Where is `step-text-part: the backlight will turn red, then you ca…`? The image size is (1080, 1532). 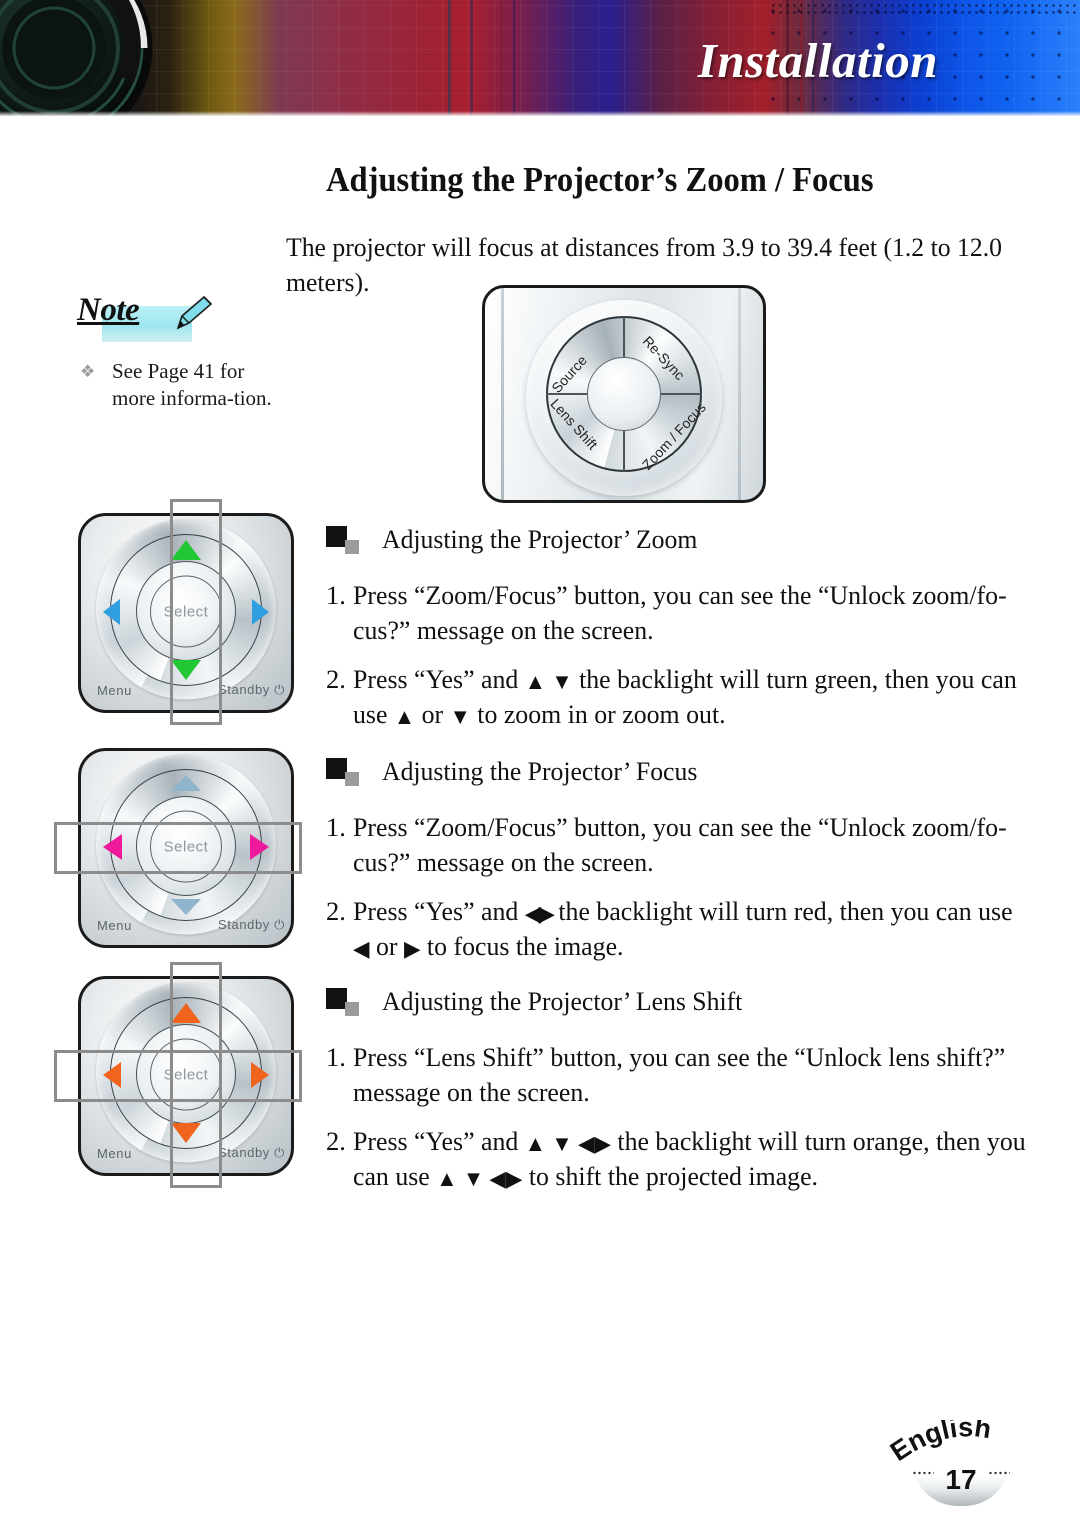
step-text-part: the backlight will turn red, then you ca… is located at coordinates (782, 911).